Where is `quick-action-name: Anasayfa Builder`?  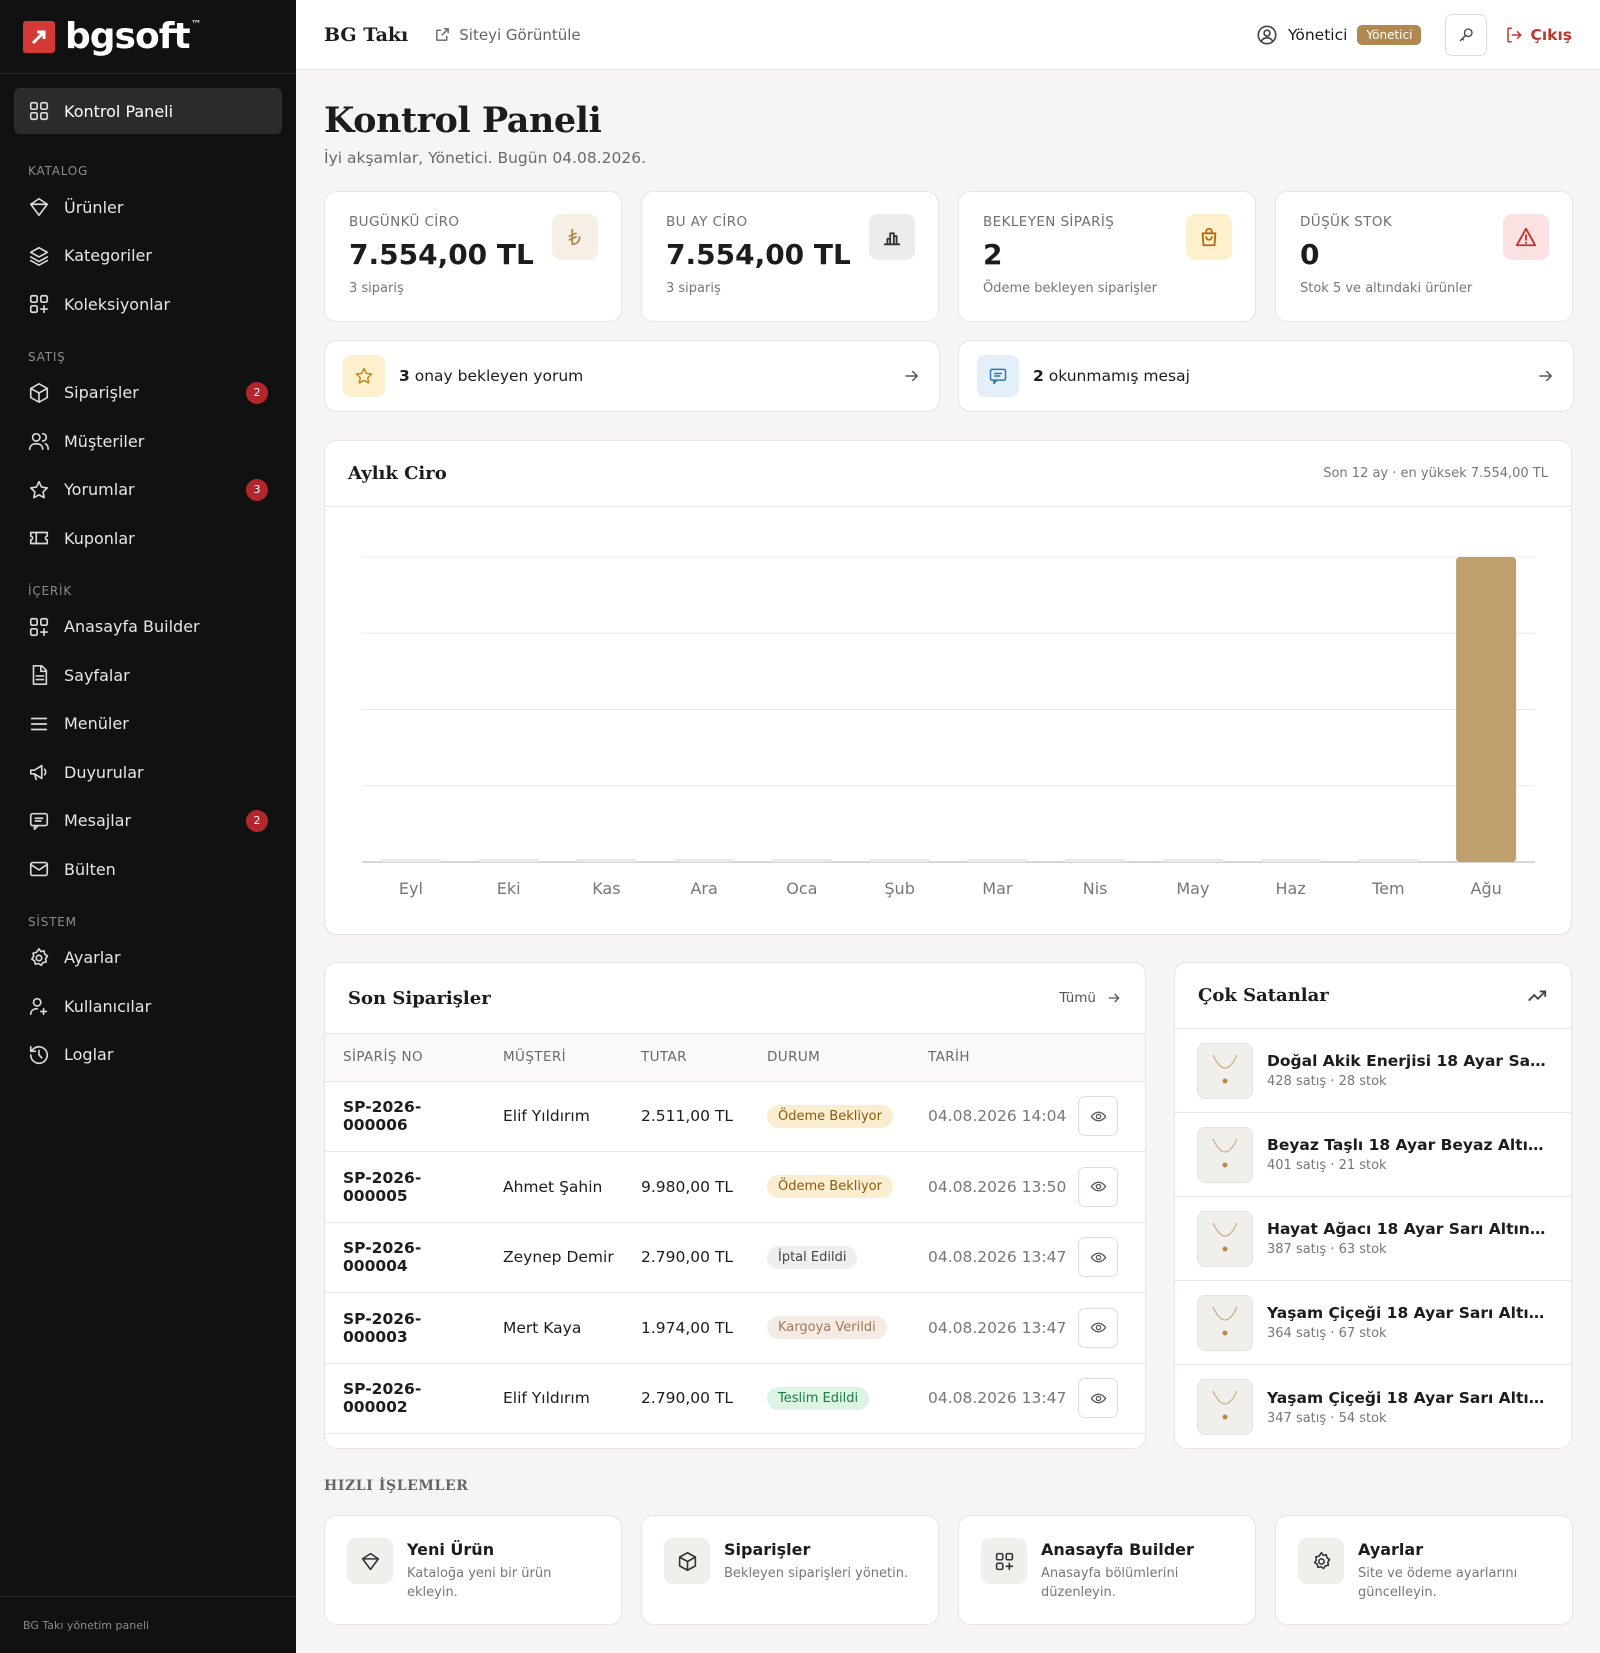
quick-action-name: Anasayfa Builder is located at coordinates (1117, 1549).